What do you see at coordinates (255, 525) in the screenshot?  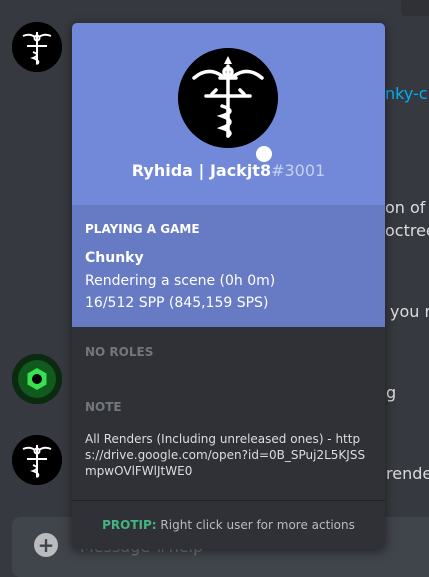 I see `protip-text: Right click user for more actions` at bounding box center [255, 525].